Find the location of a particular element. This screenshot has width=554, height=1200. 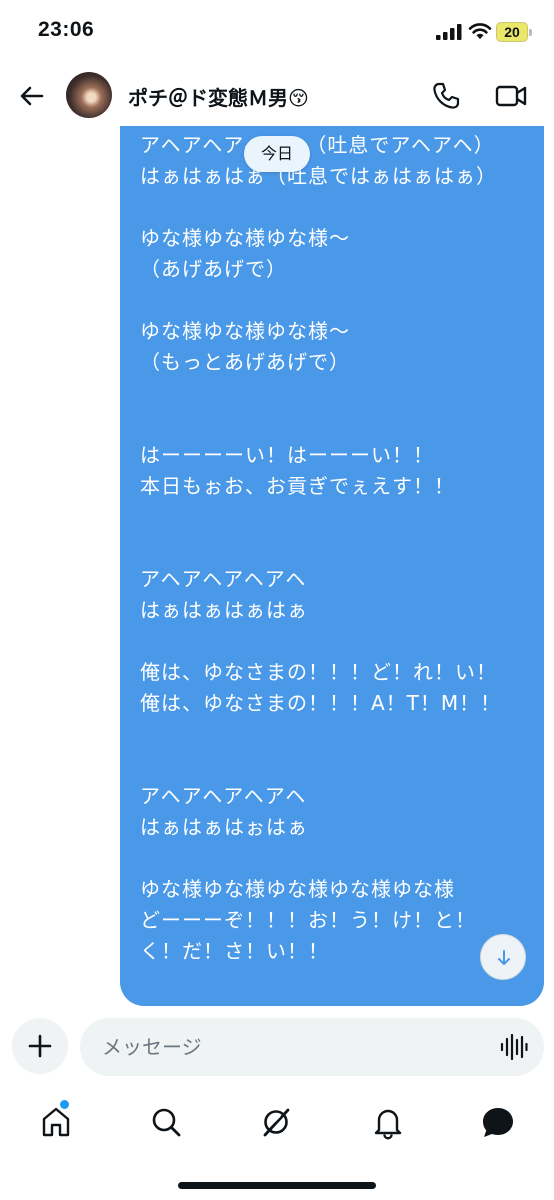

home-icon is located at coordinates (56, 1122).